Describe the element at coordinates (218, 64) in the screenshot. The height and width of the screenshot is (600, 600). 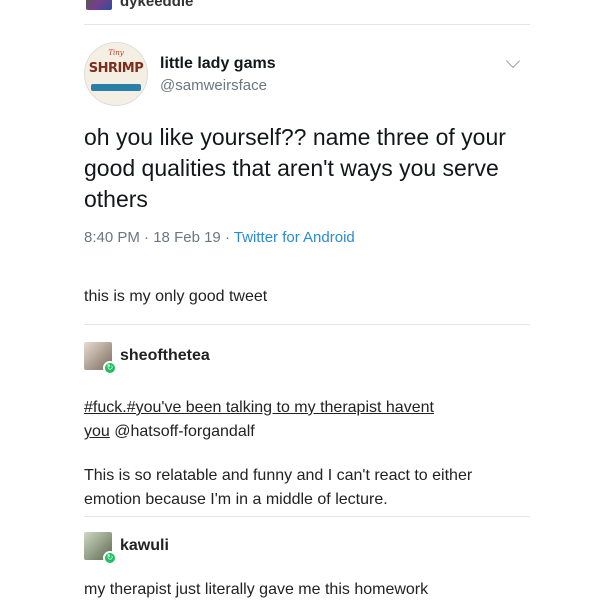
I see `tweet-display-name: little lady gams` at that location.